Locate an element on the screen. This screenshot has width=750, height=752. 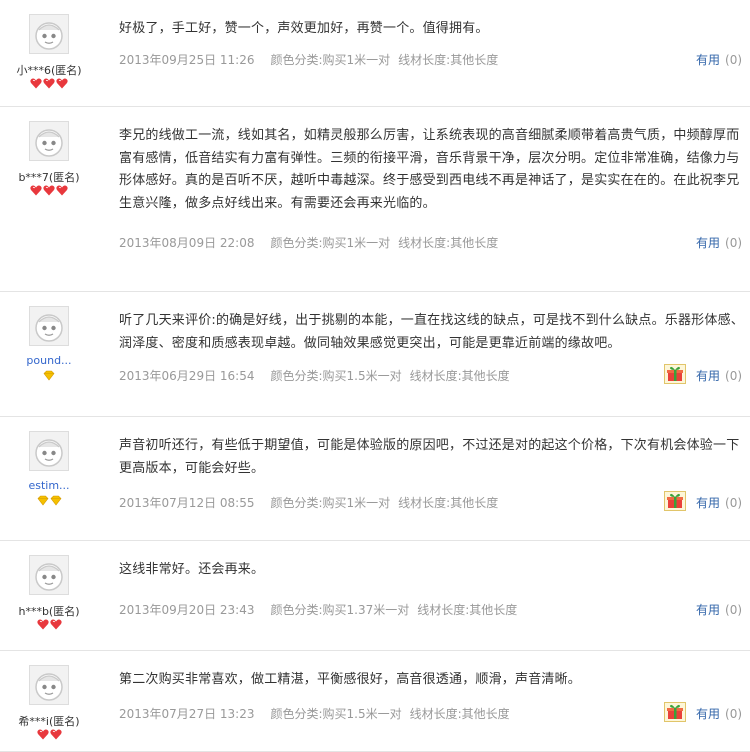
review-date: 2013年06月29日 16:54 is located at coordinates (187, 376).